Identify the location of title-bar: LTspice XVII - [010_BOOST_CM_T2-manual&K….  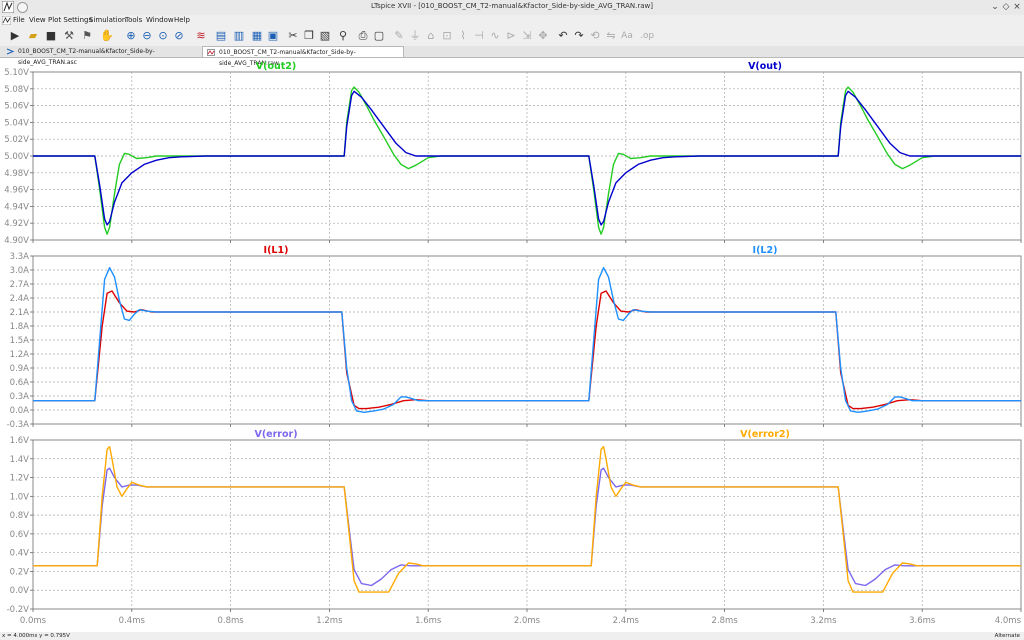
(512, 8).